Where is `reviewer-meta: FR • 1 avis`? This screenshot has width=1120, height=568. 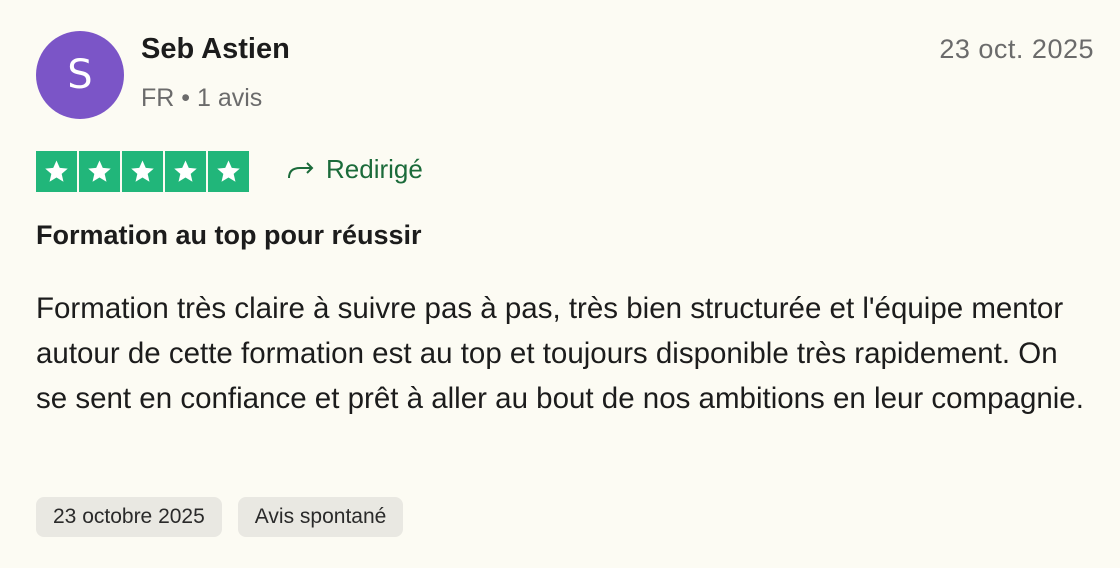
reviewer-meta: FR • 1 avis is located at coordinates (202, 98).